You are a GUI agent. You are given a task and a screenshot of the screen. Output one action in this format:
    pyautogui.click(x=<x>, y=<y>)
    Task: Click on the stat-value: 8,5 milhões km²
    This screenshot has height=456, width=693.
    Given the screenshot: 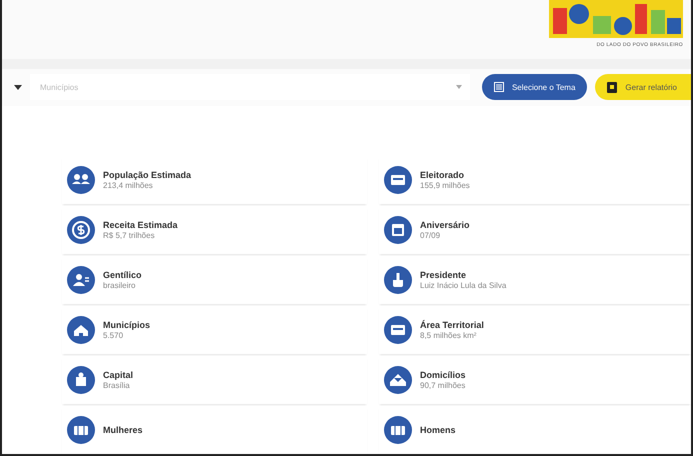 What is the action you would take?
    pyautogui.click(x=449, y=335)
    